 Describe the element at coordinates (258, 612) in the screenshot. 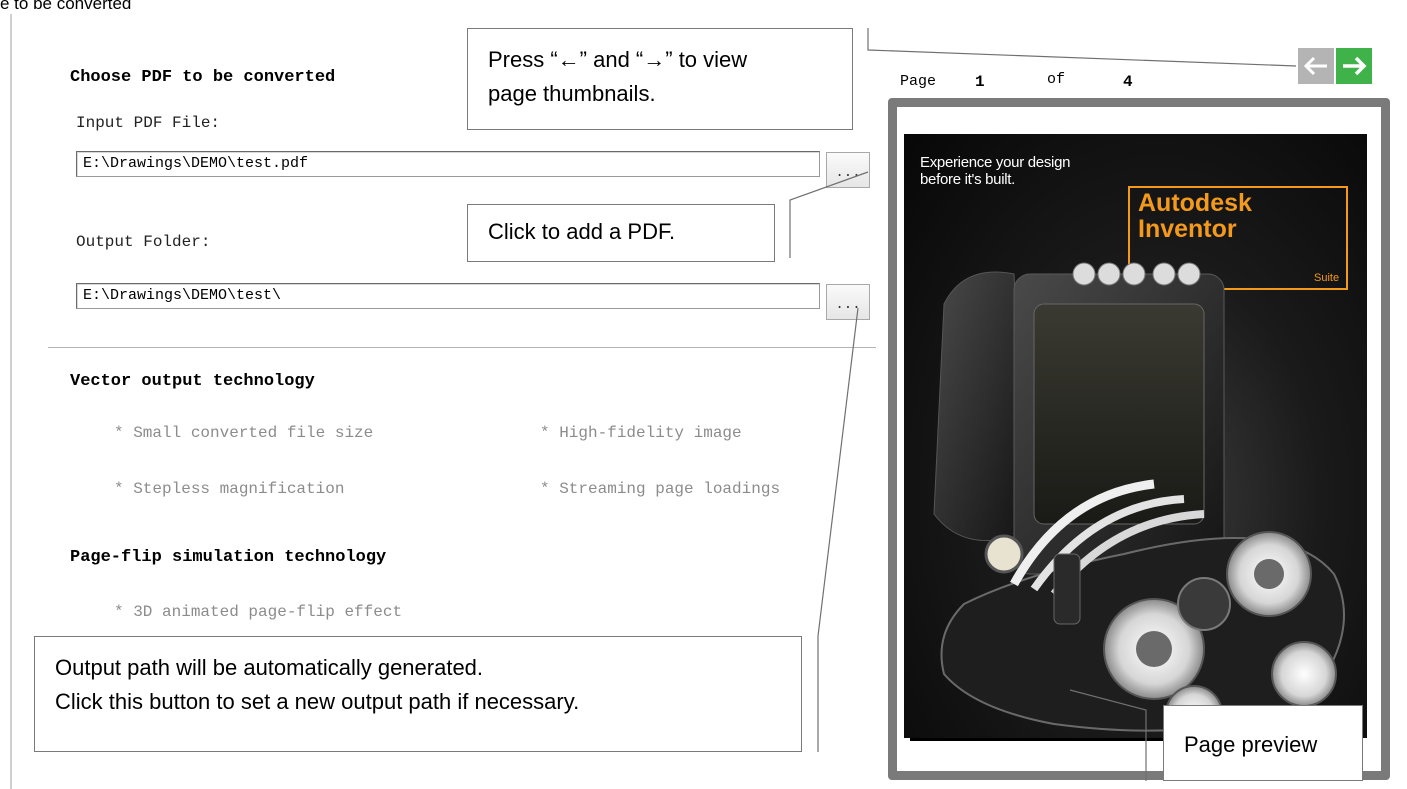

I see `feature-3d-flip: * 3D animated page-flip effect` at that location.